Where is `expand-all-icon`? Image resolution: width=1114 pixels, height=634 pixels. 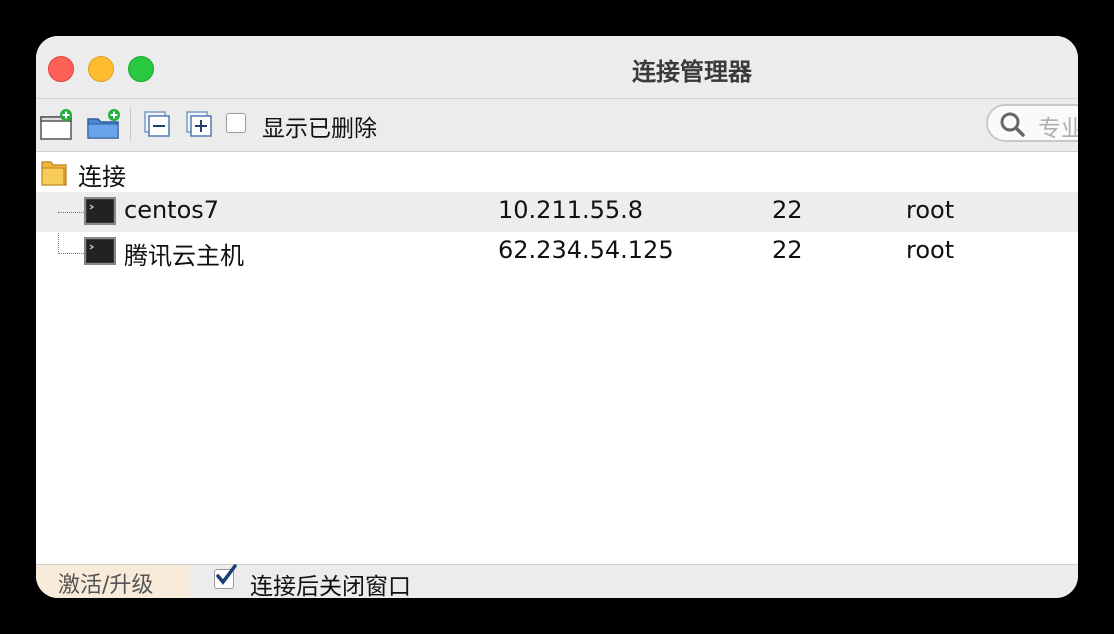 expand-all-icon is located at coordinates (200, 125).